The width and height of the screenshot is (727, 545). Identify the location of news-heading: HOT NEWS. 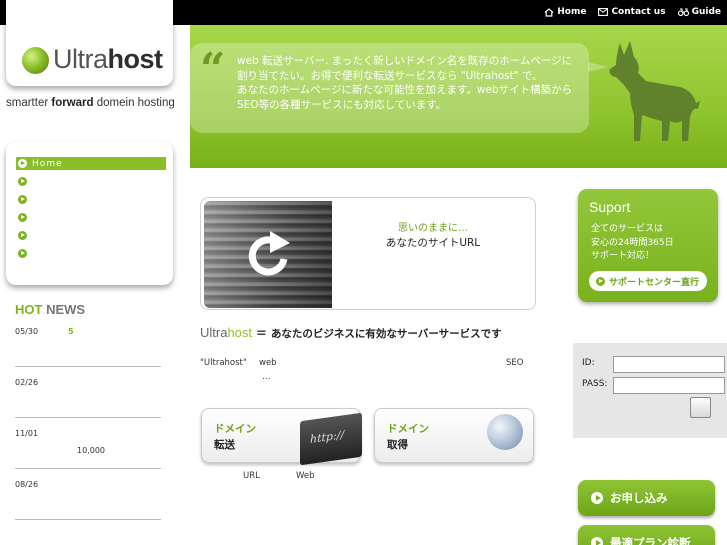
(50, 309).